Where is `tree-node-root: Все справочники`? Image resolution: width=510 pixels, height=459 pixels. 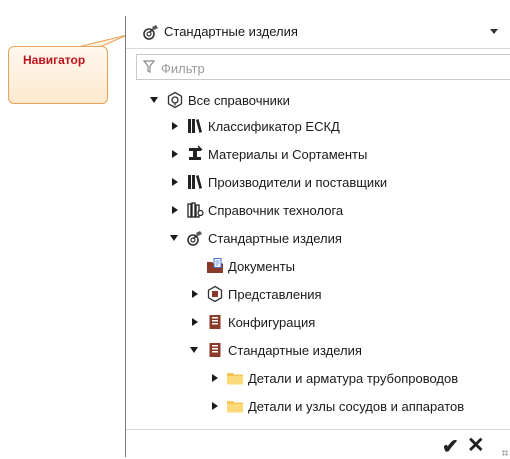
tree-node-root: Все справочники is located at coordinates (220, 100).